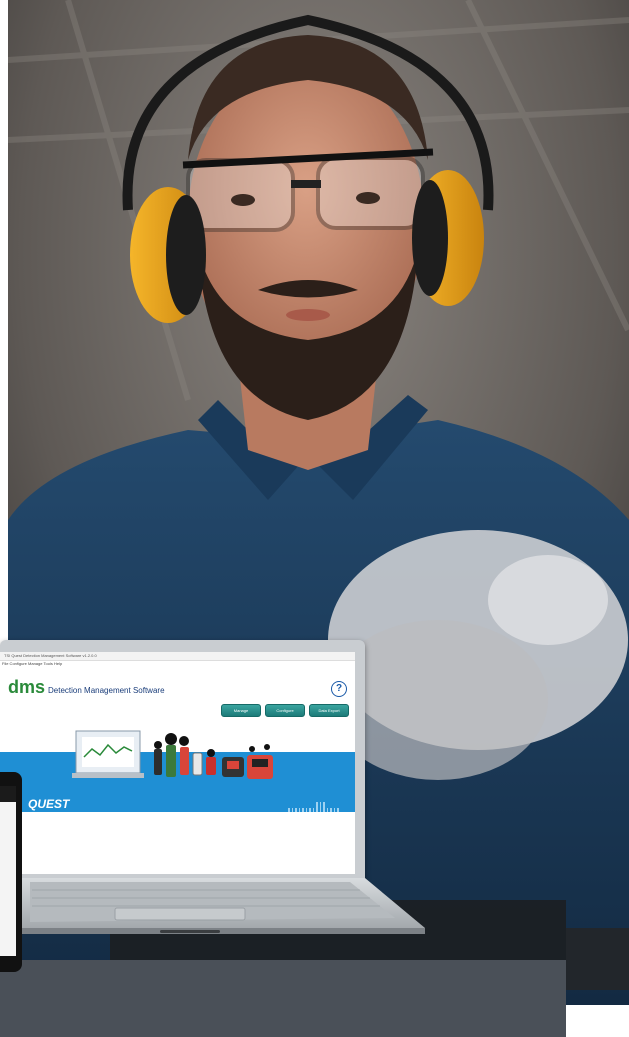  I want to click on devices-illustration, so click(172, 754).